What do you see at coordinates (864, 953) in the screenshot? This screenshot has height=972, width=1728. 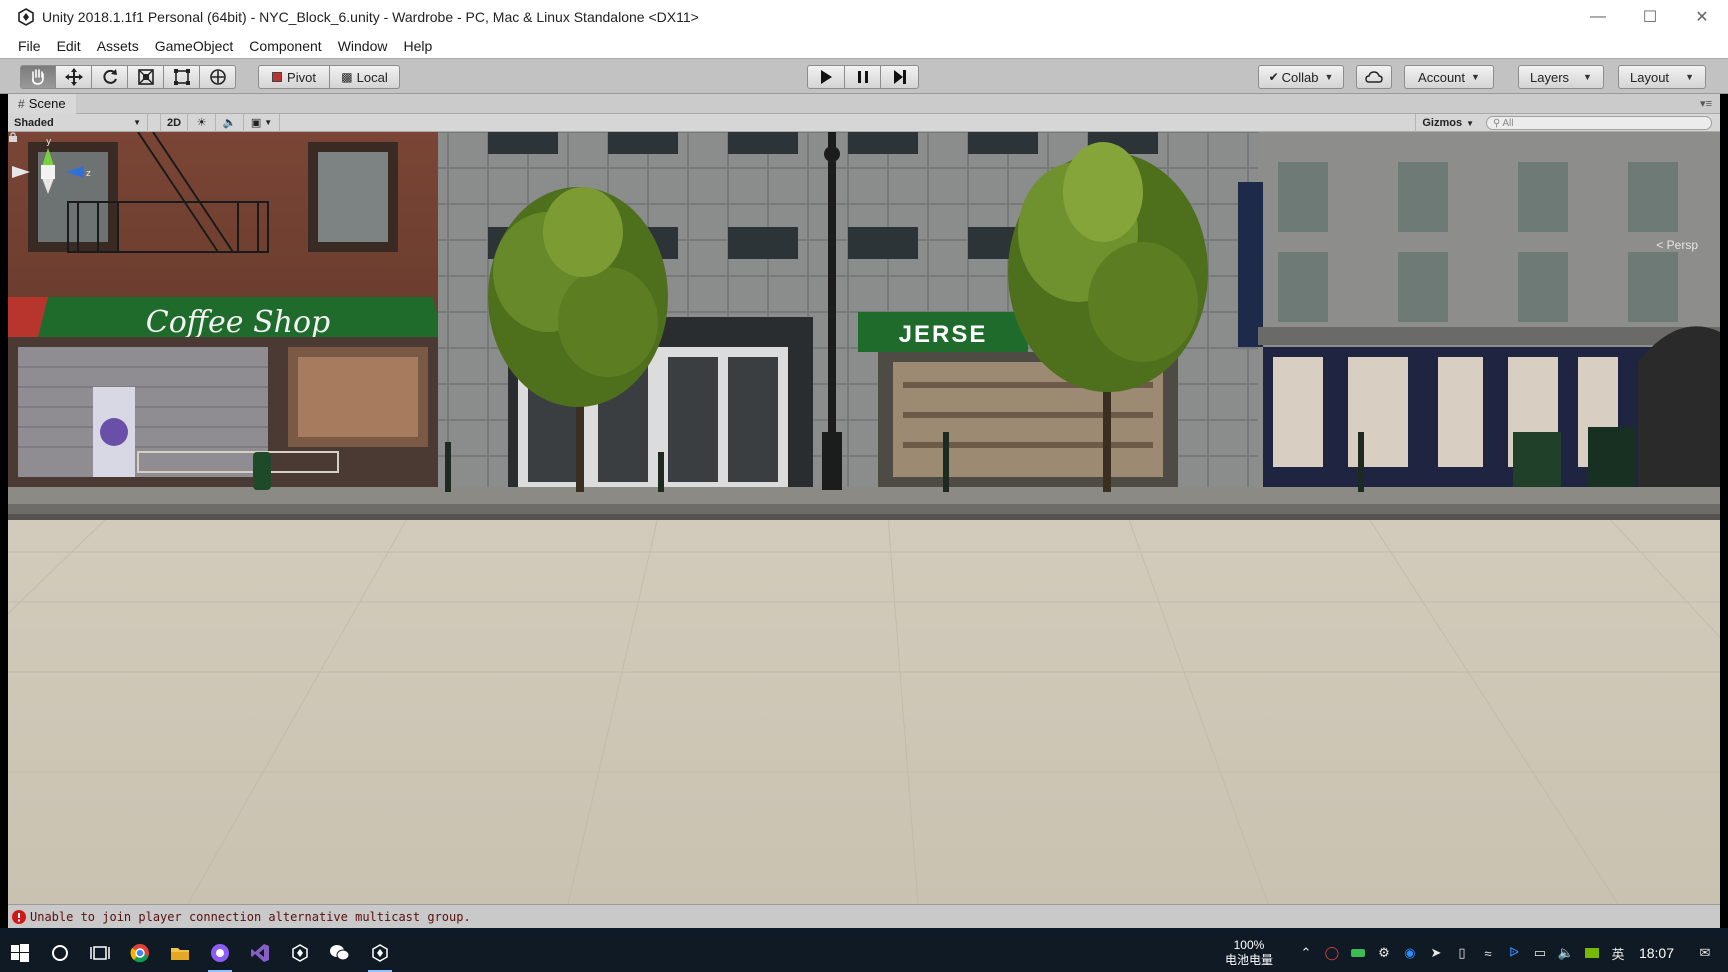 I see `windows-taskbar: 100% 电池电量 ⌃ ◯ ⚙ ◉ ➤ ▯ ≈ ᐉ ▭ 🔈 英 18:07 ✉` at bounding box center [864, 953].